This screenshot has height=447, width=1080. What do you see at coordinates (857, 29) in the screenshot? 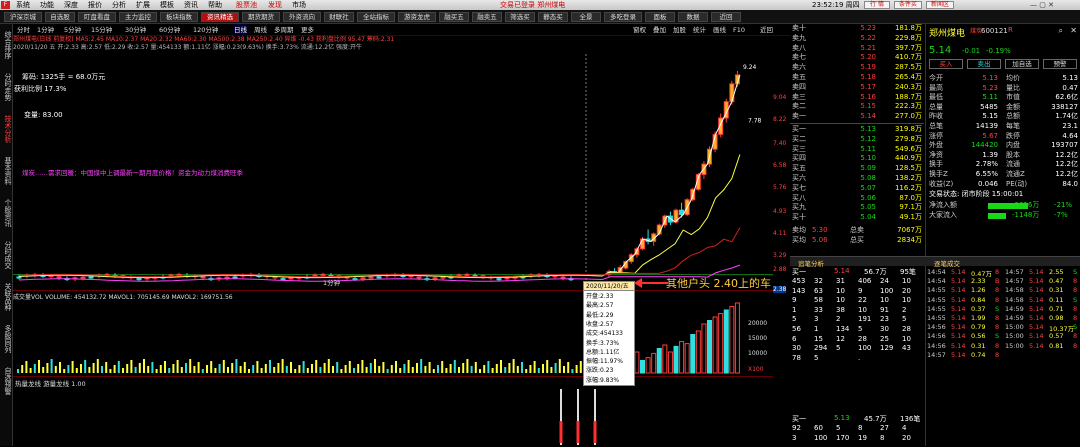
I see `sell-row: 卖十 5.23 181.8万` at bounding box center [857, 29].